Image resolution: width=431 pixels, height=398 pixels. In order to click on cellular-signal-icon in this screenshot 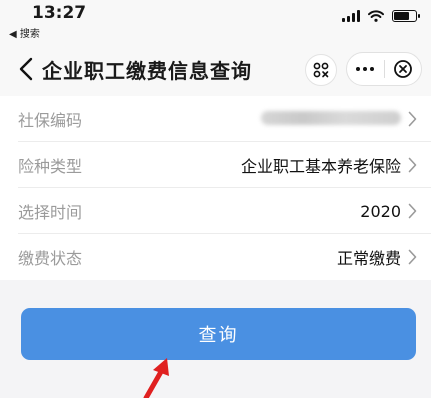, I will do `click(351, 16)`.